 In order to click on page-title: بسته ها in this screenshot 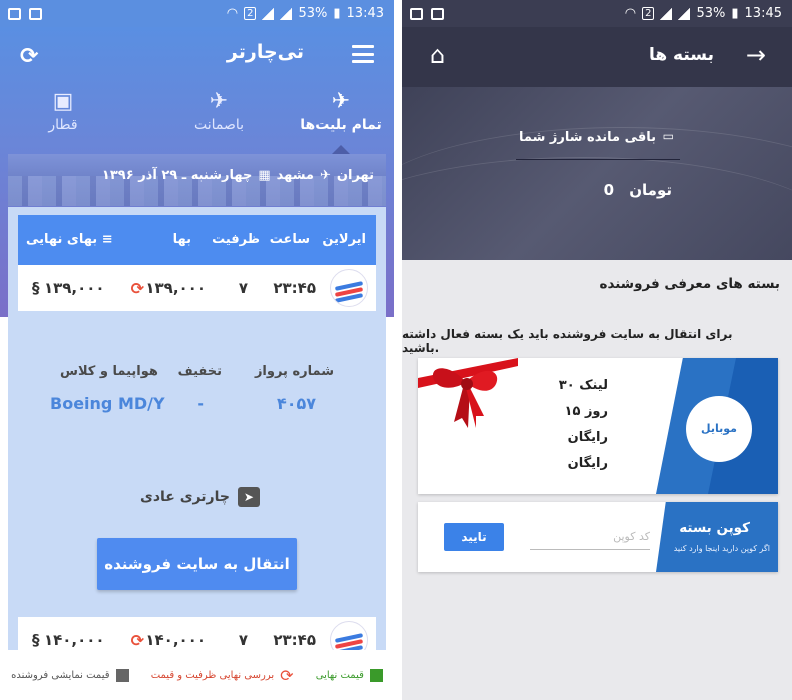, I will do `click(681, 55)`.